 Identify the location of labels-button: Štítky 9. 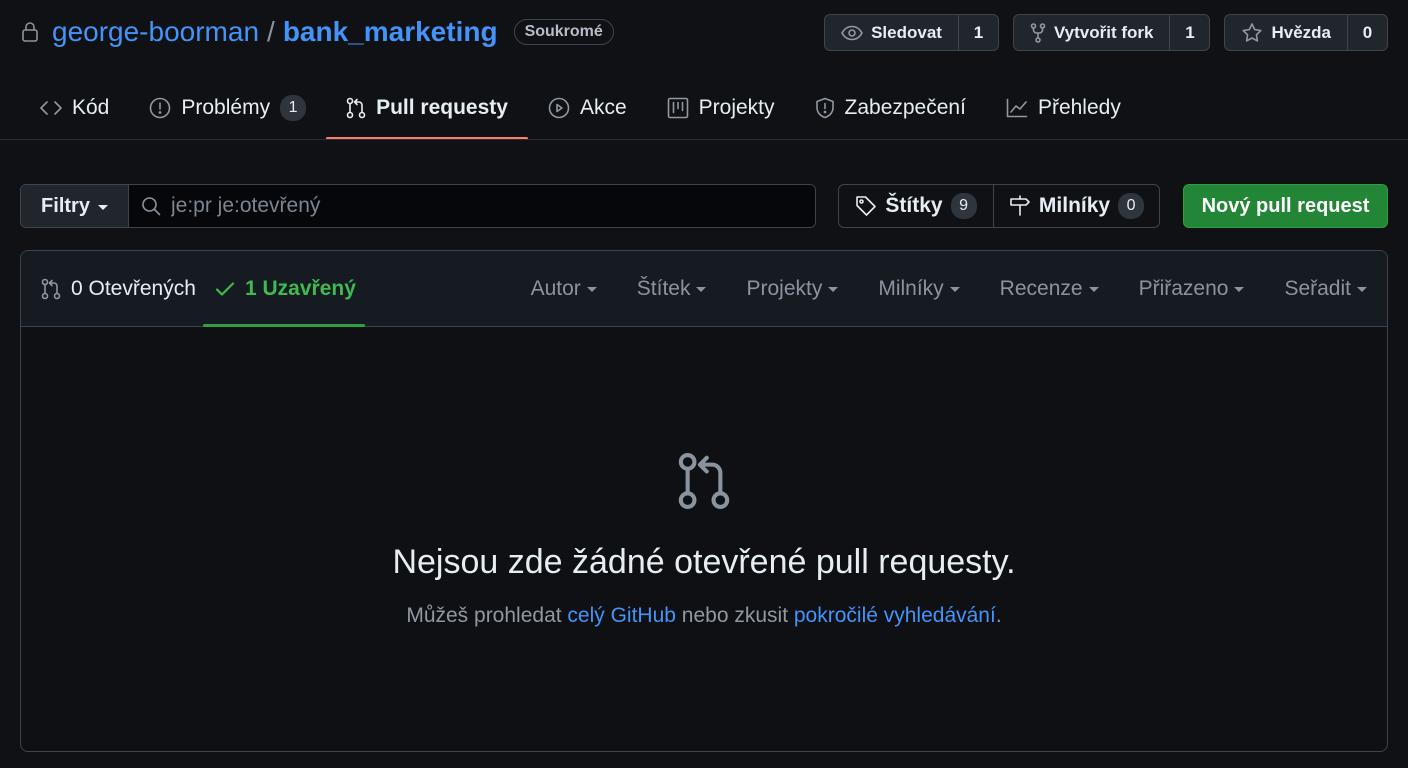
(916, 206).